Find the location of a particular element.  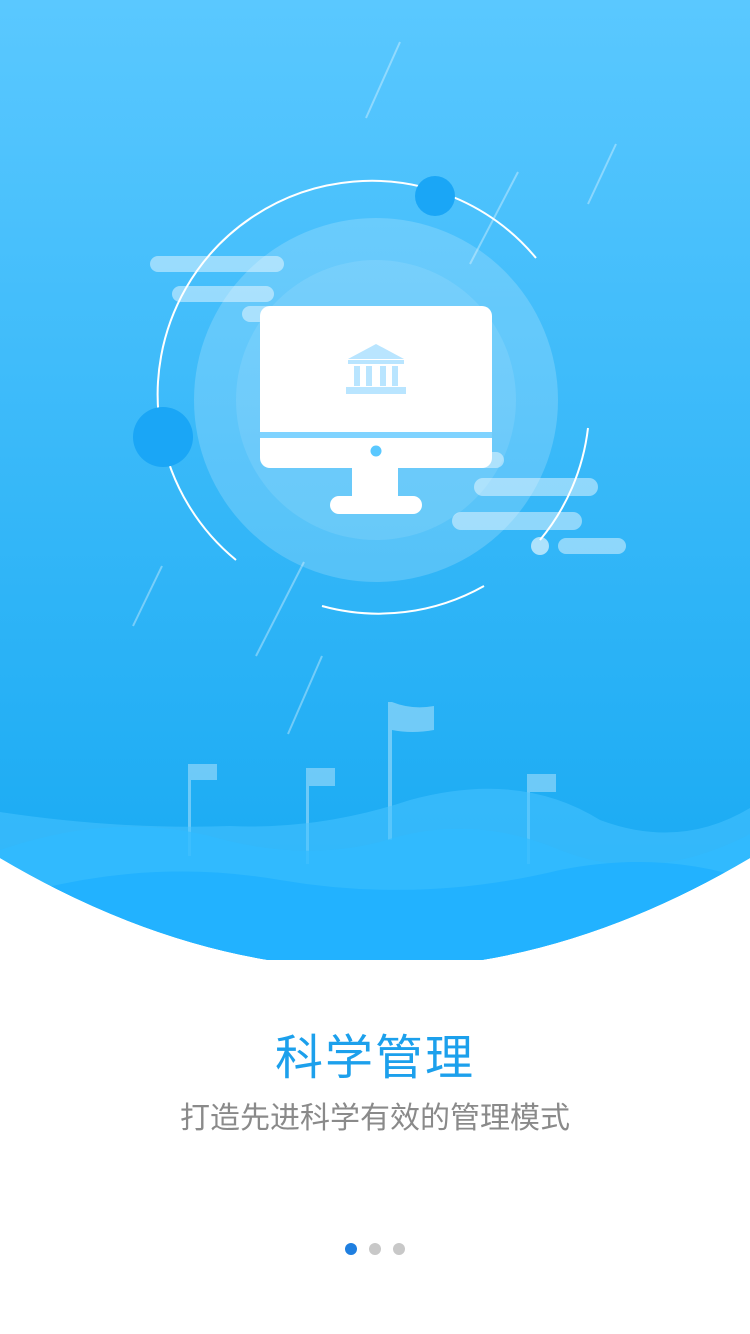

page-title: 科学管理 is located at coordinates (374, 1058).